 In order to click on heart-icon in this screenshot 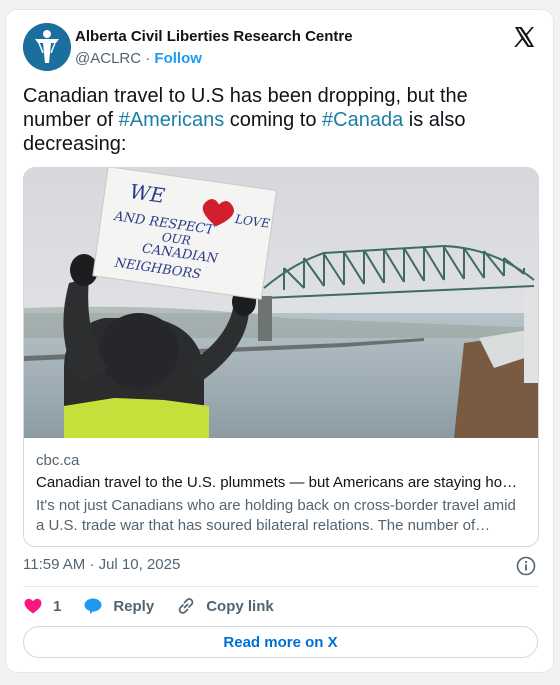, I will do `click(33, 606)`.